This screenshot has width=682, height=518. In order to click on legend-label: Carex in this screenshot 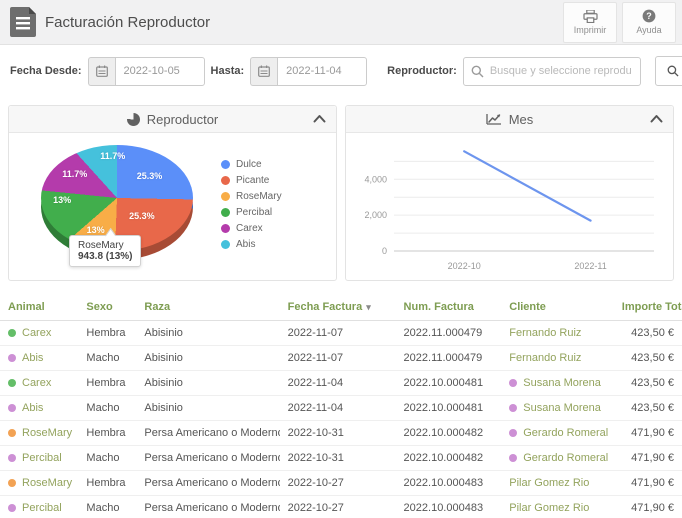, I will do `click(249, 228)`.